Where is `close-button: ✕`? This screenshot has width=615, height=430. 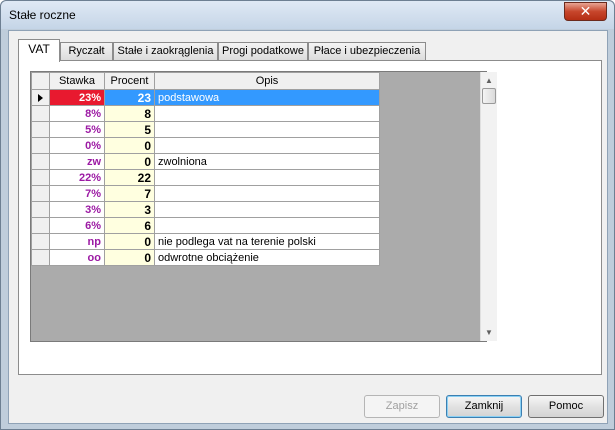
close-button: ✕ is located at coordinates (585, 11).